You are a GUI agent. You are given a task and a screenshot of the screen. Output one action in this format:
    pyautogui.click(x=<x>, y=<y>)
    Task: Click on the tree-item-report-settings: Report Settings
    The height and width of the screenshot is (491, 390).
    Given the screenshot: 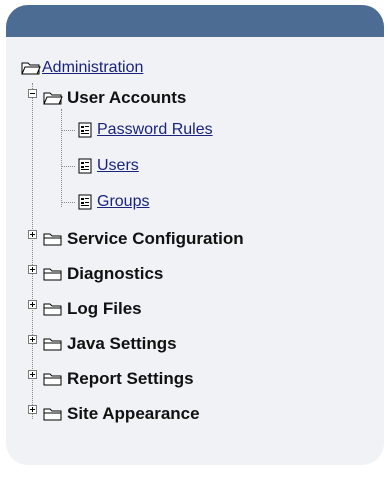 What is the action you would take?
    pyautogui.click(x=130, y=379)
    